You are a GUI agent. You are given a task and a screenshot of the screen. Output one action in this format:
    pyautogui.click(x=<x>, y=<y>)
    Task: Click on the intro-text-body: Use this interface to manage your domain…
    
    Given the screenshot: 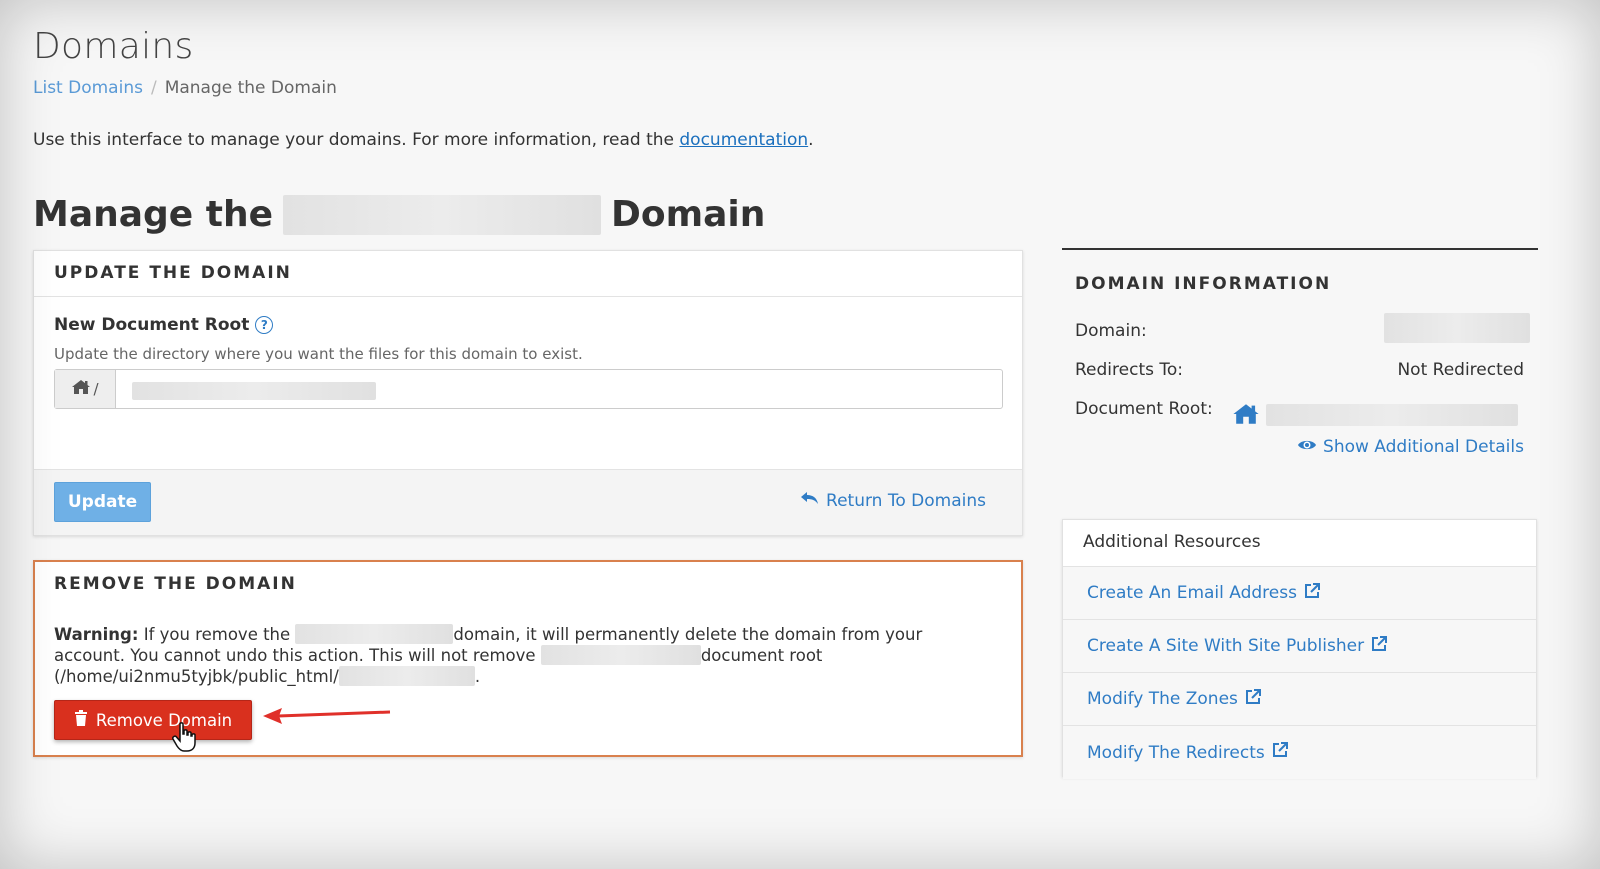 What is the action you would take?
    pyautogui.click(x=356, y=140)
    